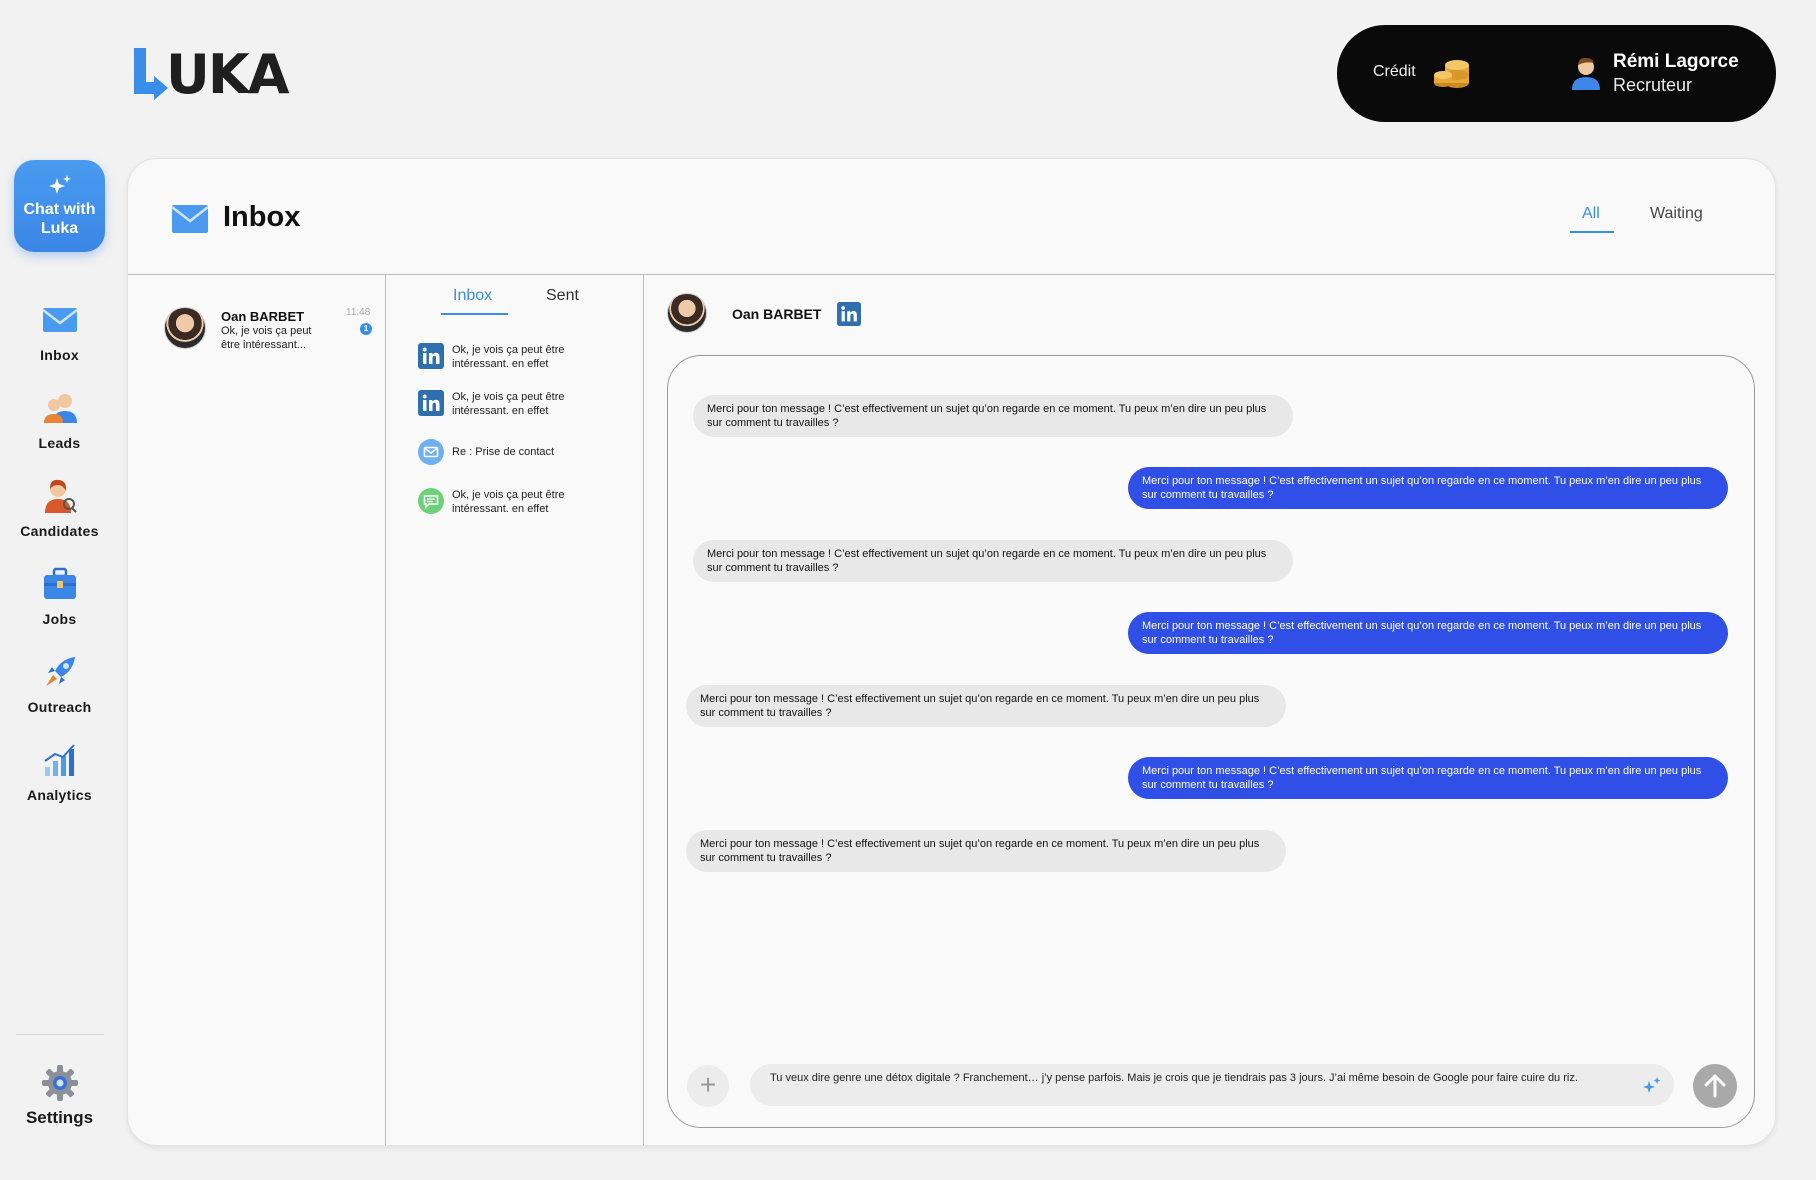  What do you see at coordinates (562, 296) in the screenshot?
I see `tab-sent: Sent` at bounding box center [562, 296].